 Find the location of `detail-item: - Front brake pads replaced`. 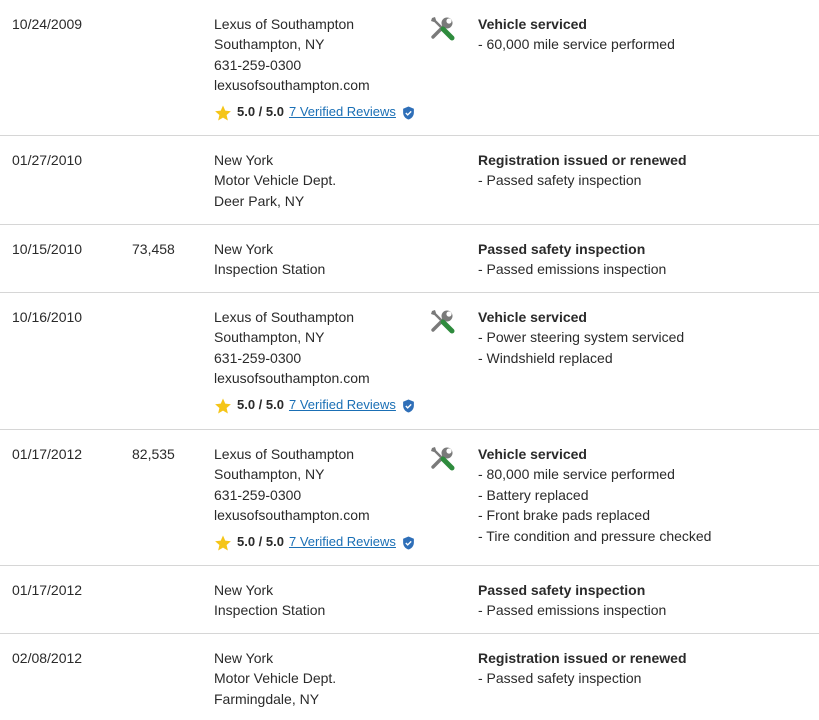

detail-item: - Front brake pads replaced is located at coordinates (564, 515).